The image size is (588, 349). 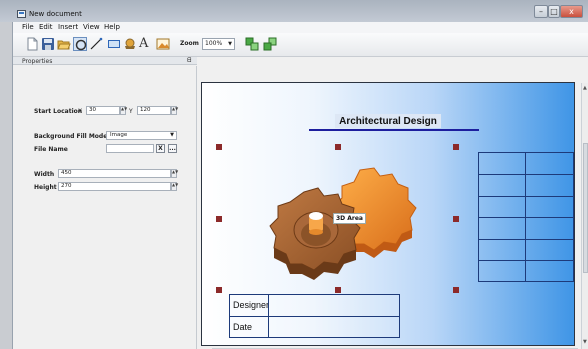 What do you see at coordinates (154, 110) in the screenshot?
I see `y-field: 120` at bounding box center [154, 110].